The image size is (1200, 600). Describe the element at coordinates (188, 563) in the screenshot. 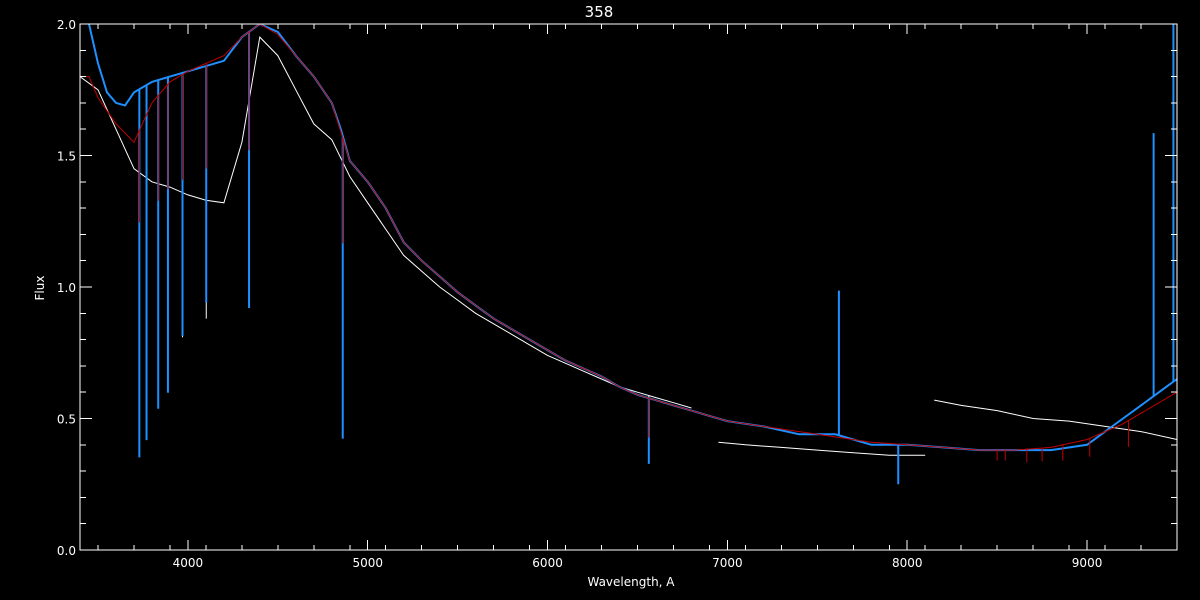

I see `x-tick-label: 4000` at that location.